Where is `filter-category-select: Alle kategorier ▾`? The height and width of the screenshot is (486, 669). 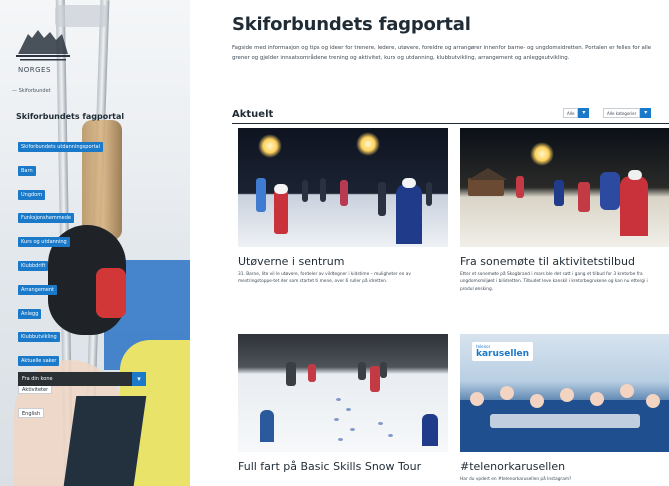 filter-category-select: Alle kategorier ▾ is located at coordinates (627, 113).